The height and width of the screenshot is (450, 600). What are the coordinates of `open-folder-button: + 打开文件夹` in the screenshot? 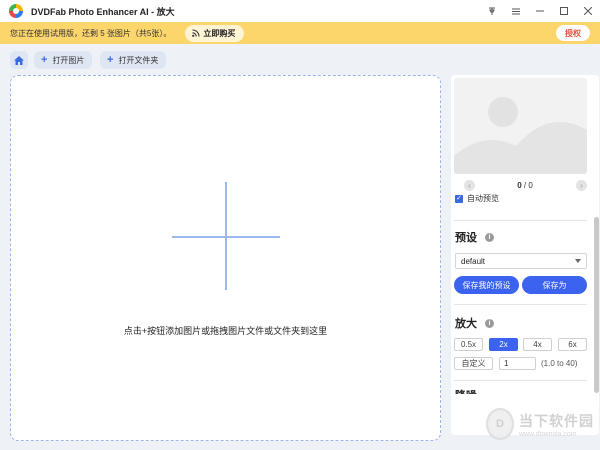 It's located at (133, 60).